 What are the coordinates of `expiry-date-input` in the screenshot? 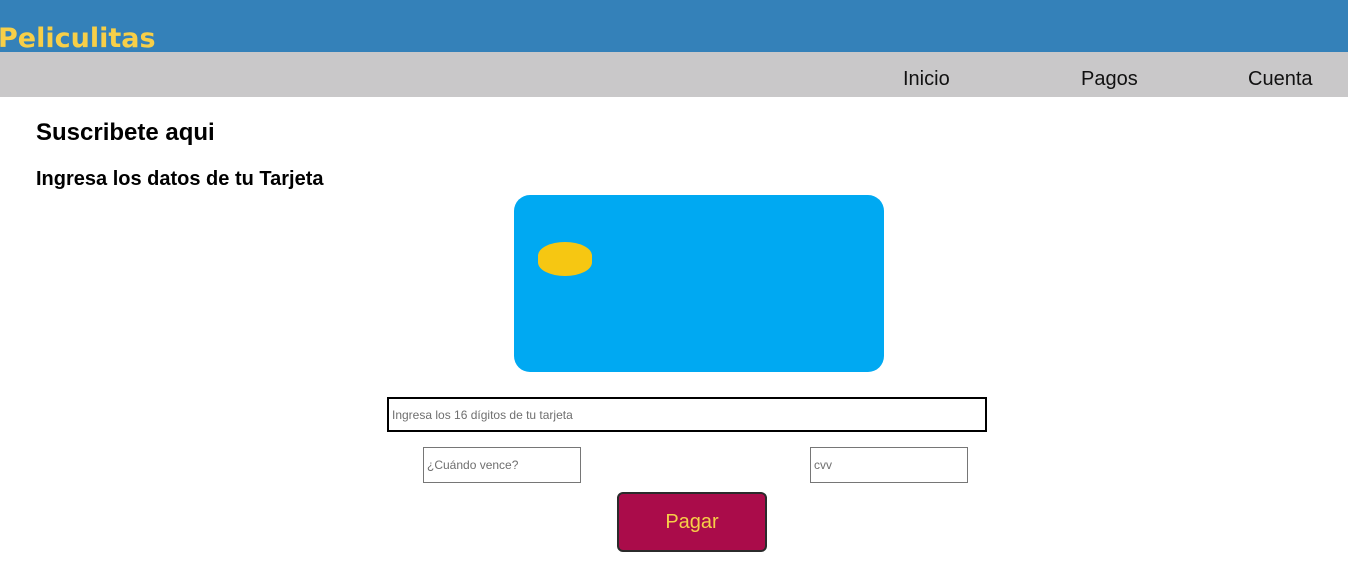 It's located at (502, 465).